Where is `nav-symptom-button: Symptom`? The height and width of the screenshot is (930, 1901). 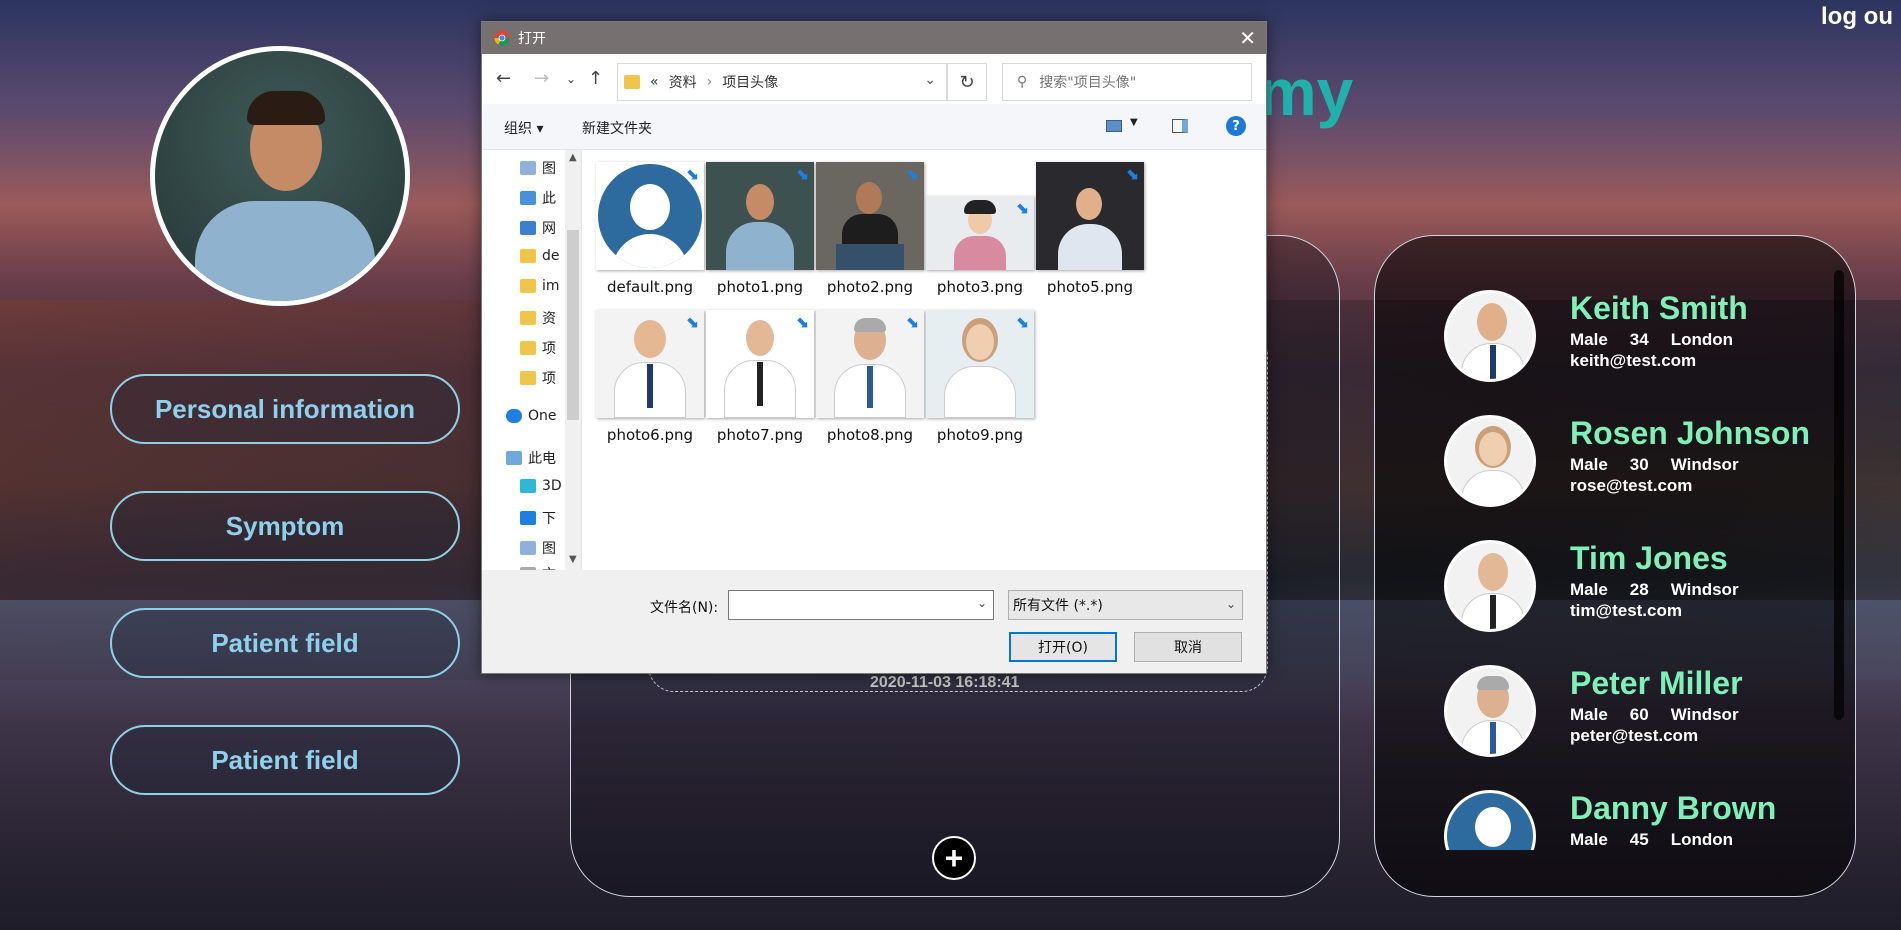 nav-symptom-button: Symptom is located at coordinates (285, 526).